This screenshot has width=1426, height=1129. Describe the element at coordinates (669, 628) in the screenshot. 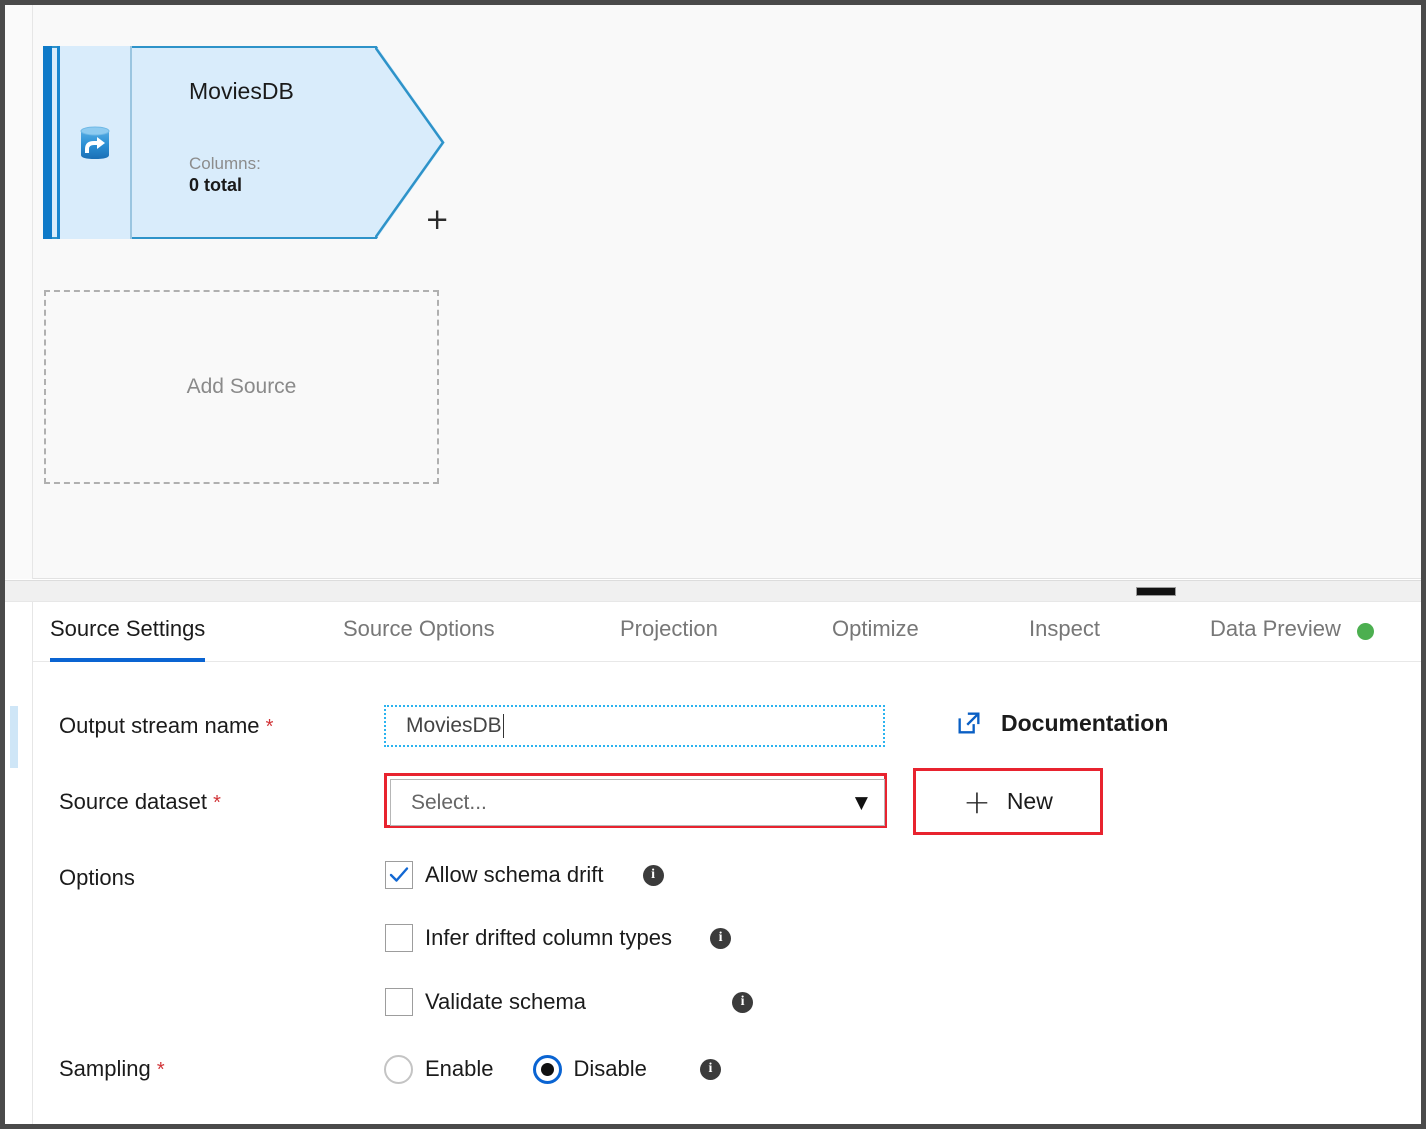

I see `tab-label: Projection` at that location.